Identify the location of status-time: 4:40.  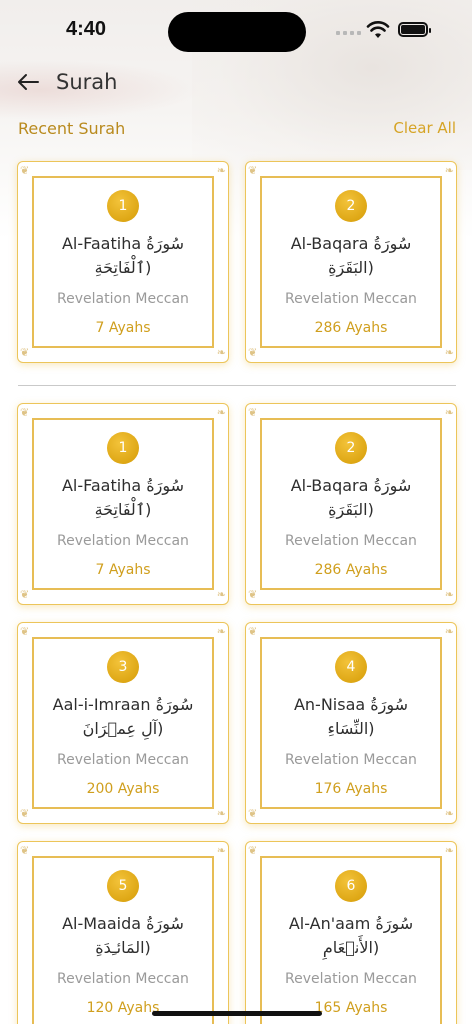
(86, 29).